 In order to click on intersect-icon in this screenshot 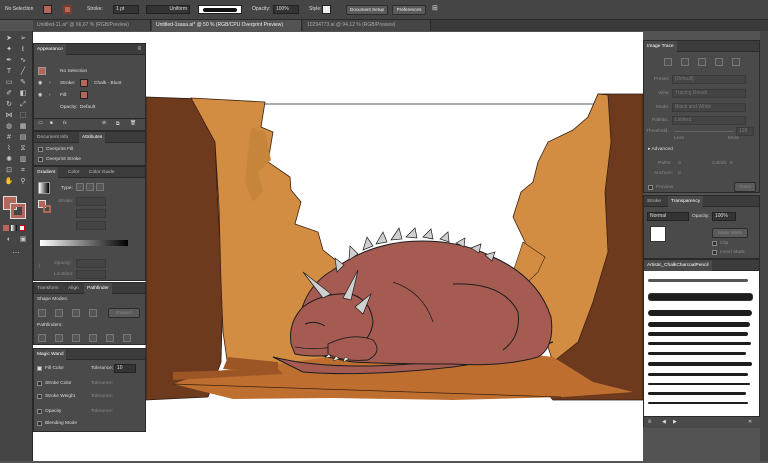, I will do `click(76, 313)`.